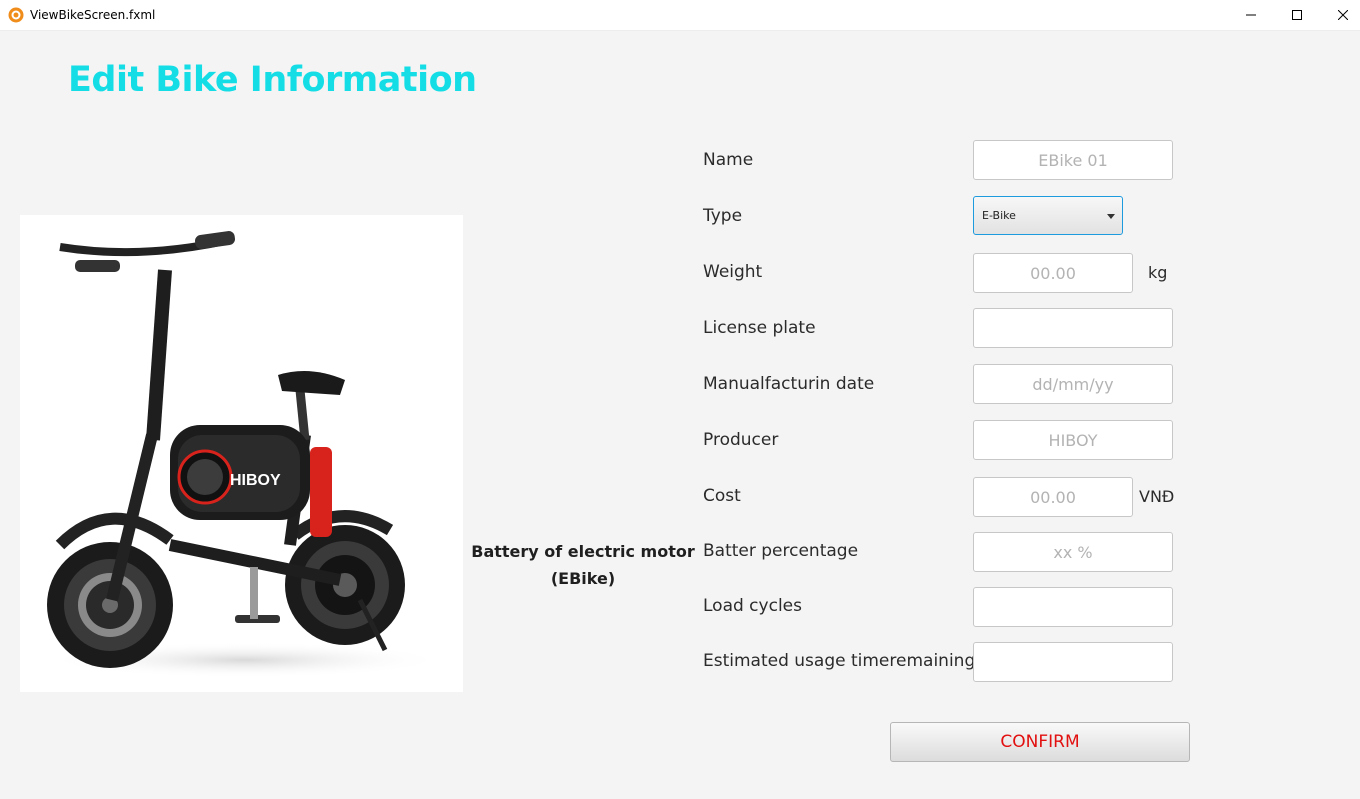 The width and height of the screenshot is (1360, 799). I want to click on close-button, so click(1340, 15).